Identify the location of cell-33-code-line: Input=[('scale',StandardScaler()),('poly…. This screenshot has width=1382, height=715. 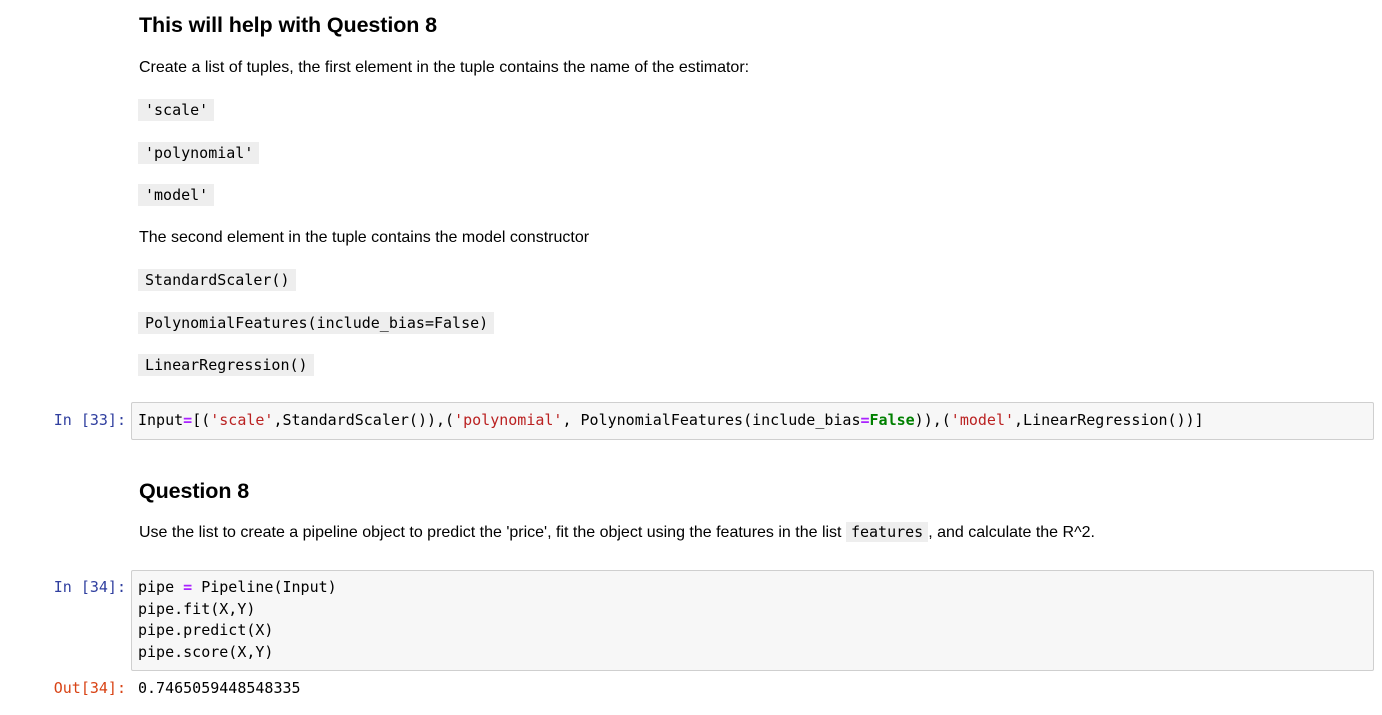
(752, 421).